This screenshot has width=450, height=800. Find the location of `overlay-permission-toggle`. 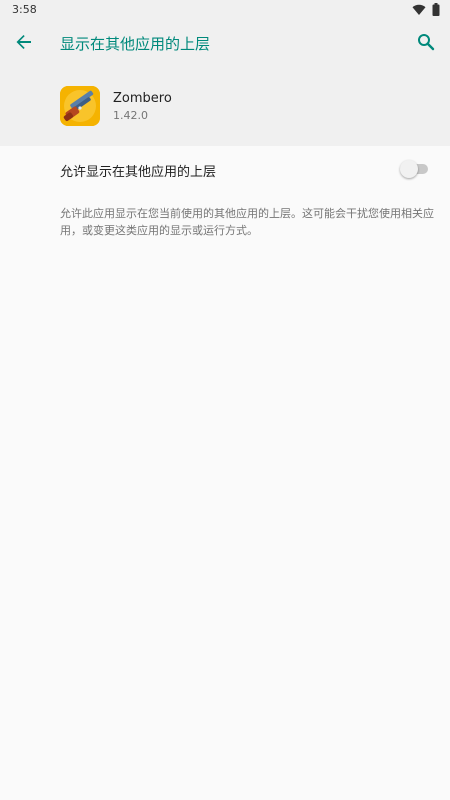

overlay-permission-toggle is located at coordinates (414, 169).